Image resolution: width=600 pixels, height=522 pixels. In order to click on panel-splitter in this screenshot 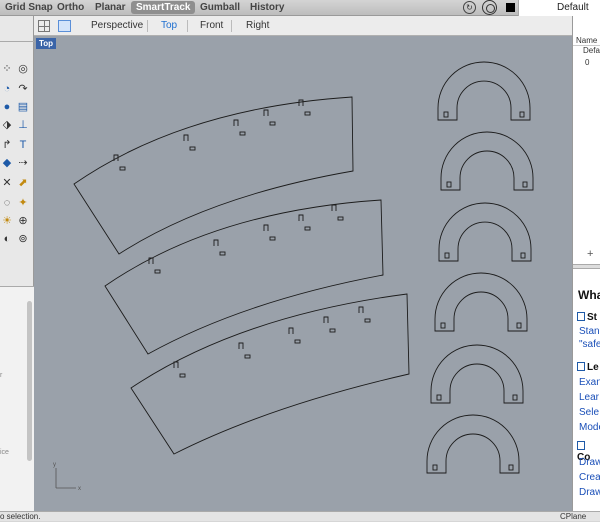, I will do `click(586, 266)`.